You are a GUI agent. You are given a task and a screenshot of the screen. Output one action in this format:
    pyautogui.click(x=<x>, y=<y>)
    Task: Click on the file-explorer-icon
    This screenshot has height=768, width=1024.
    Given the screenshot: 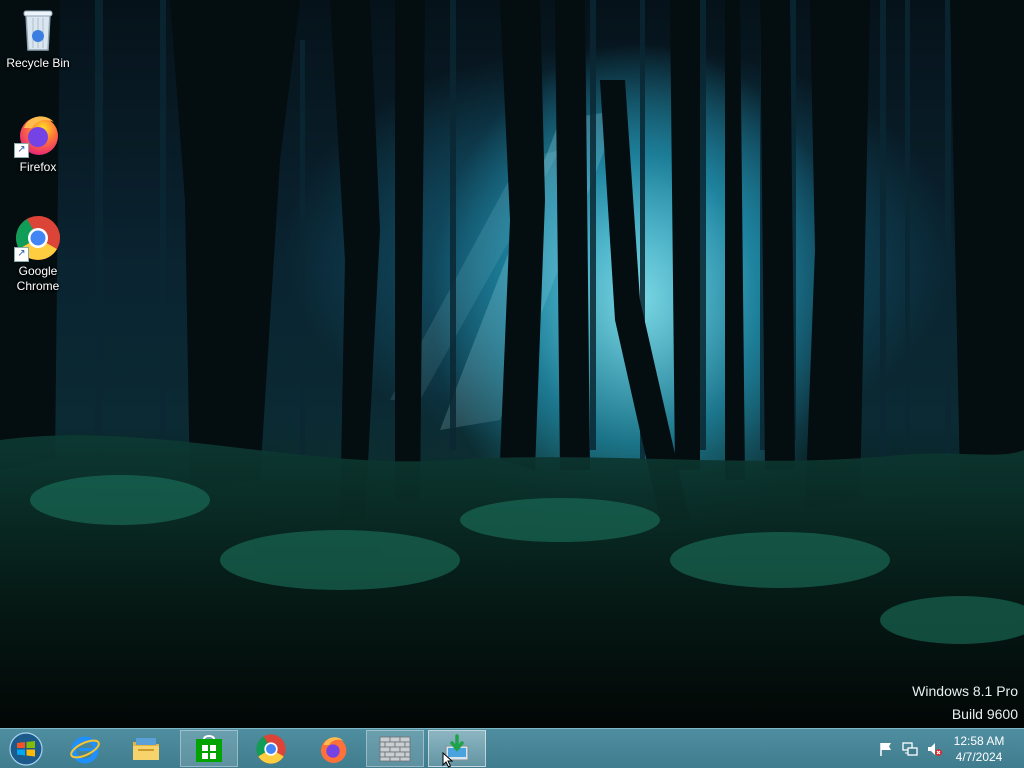 What is the action you would take?
    pyautogui.click(x=146, y=748)
    